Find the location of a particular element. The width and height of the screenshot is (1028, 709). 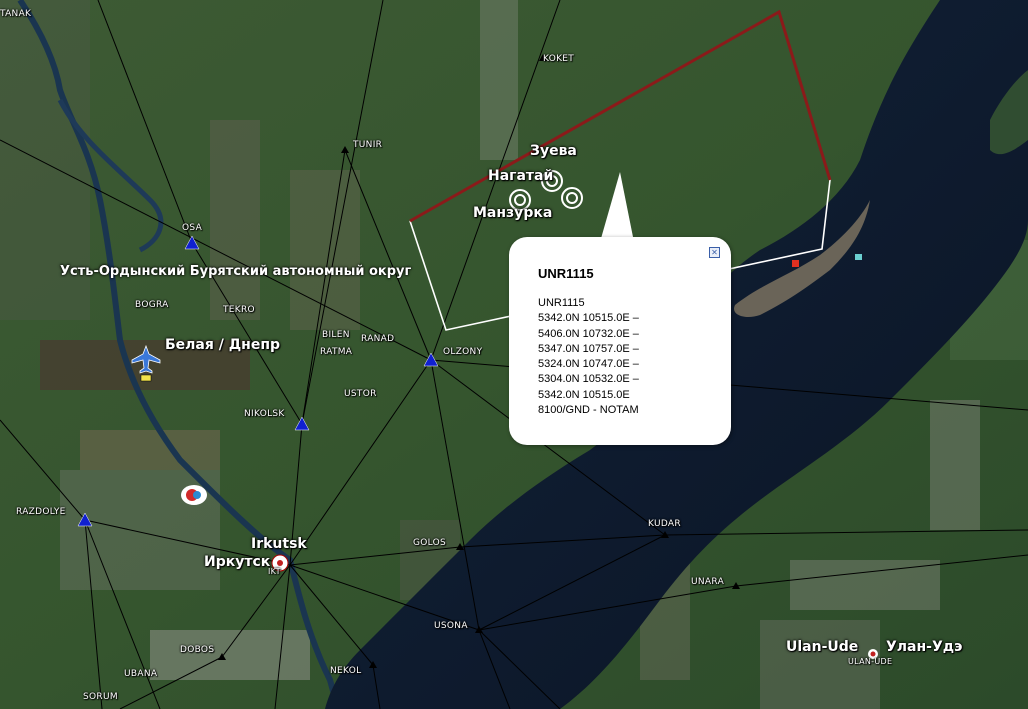

red-marker is located at coordinates (795, 263).